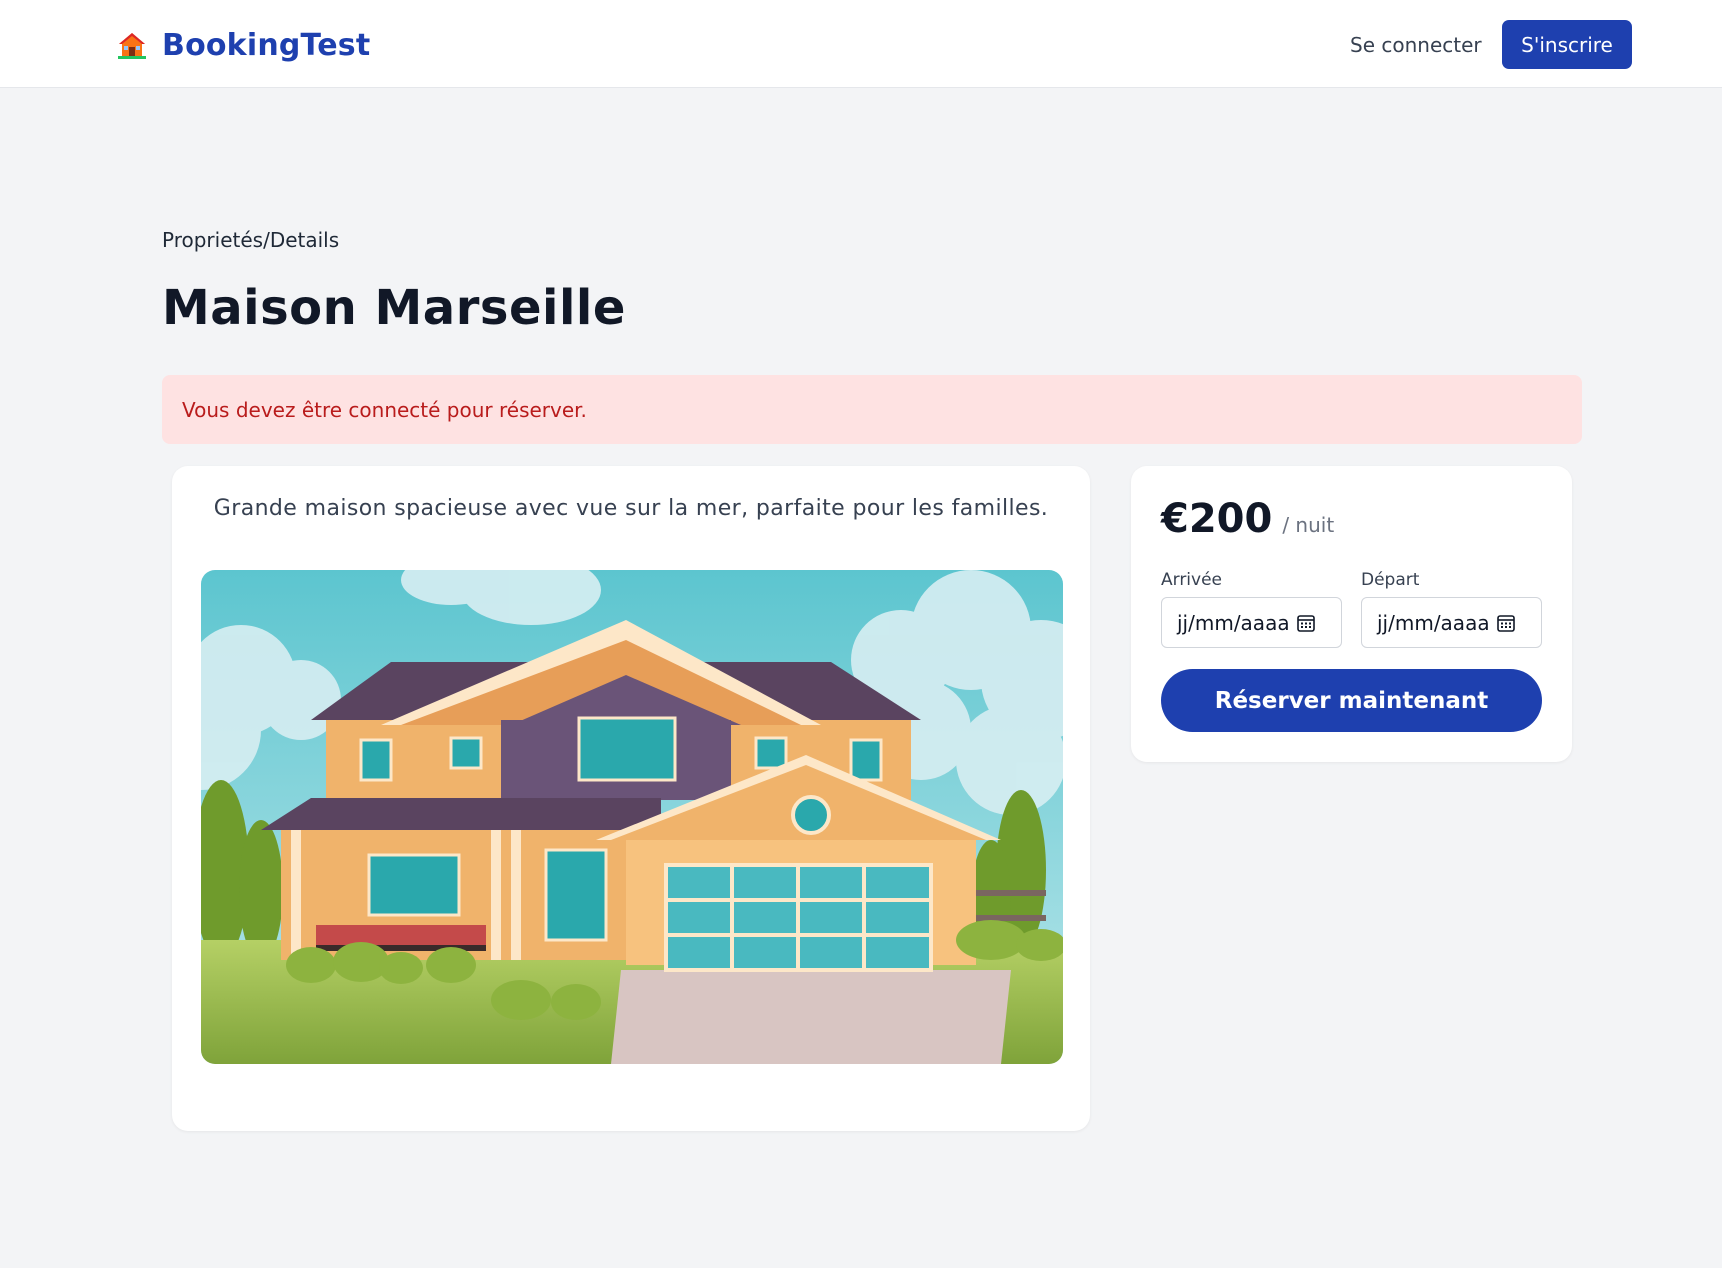  I want to click on signup-button: S'inscrire, so click(1567, 44).